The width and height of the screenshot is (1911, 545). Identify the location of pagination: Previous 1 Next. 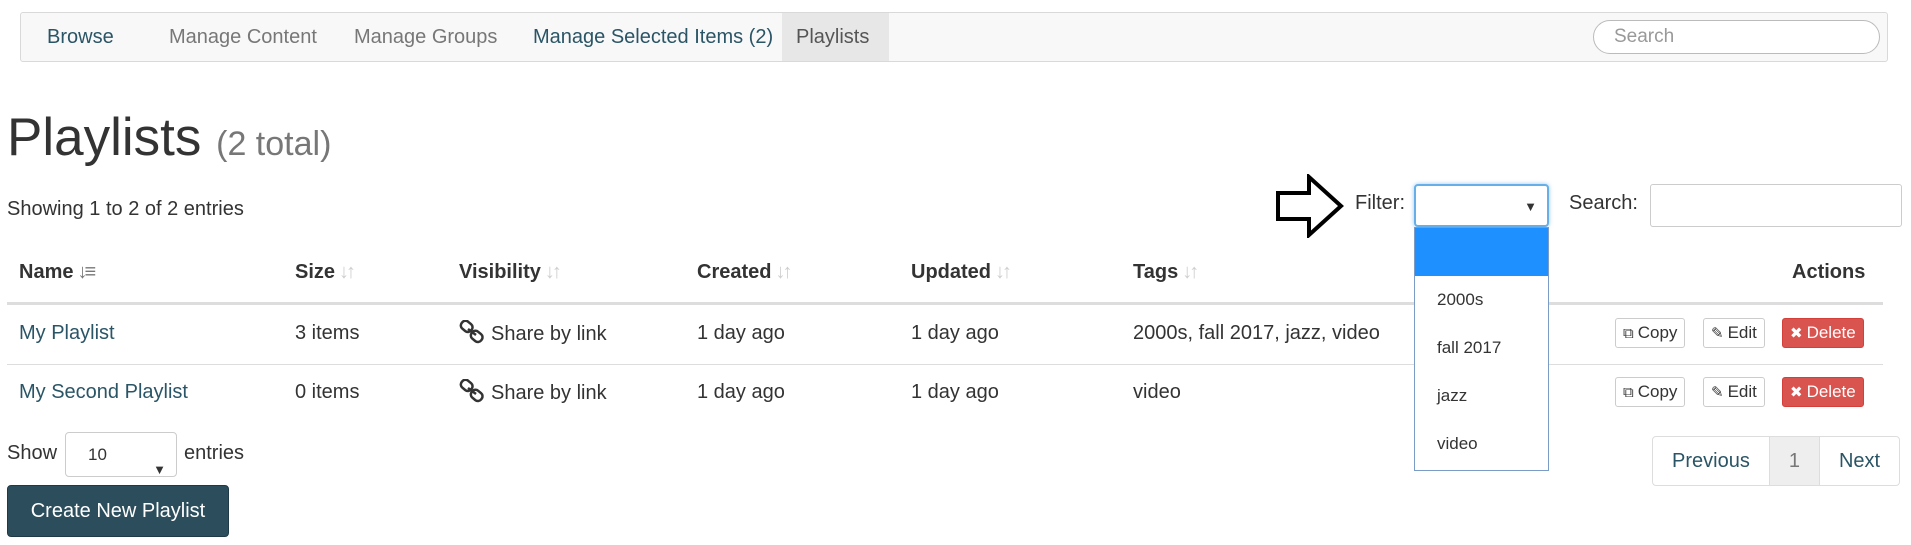
(1776, 461).